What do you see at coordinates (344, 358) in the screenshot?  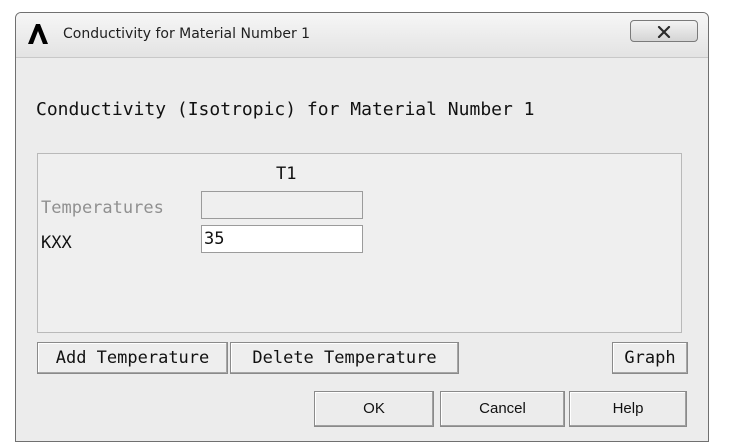 I see `delete-temperature-button: Delete Temperature` at bounding box center [344, 358].